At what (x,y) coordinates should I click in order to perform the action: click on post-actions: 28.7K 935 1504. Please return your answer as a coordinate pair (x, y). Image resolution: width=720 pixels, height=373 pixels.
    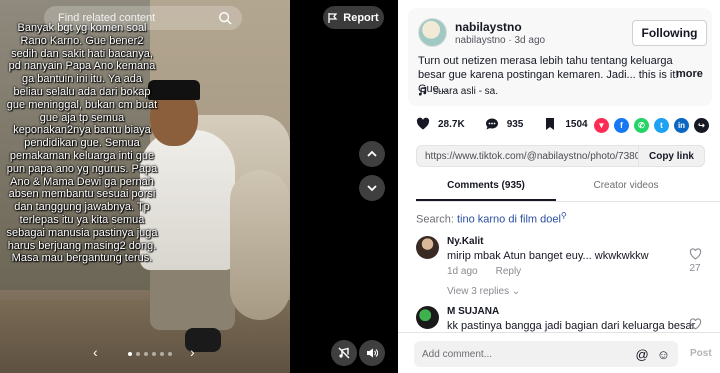
    Looking at the image, I should click on (512, 124).